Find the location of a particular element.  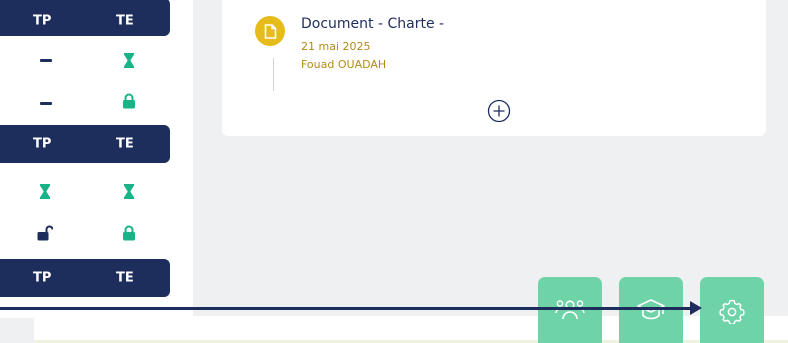

pointer-arrow-line is located at coordinates (346, 308).